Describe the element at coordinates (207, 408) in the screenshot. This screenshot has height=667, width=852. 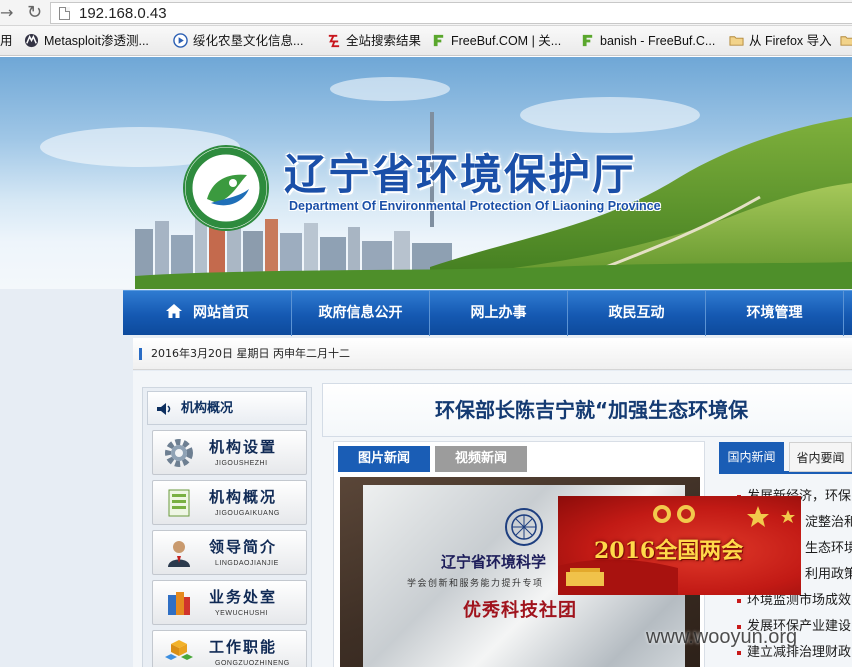
I see `sidebar-header-label: 机构概况` at that location.